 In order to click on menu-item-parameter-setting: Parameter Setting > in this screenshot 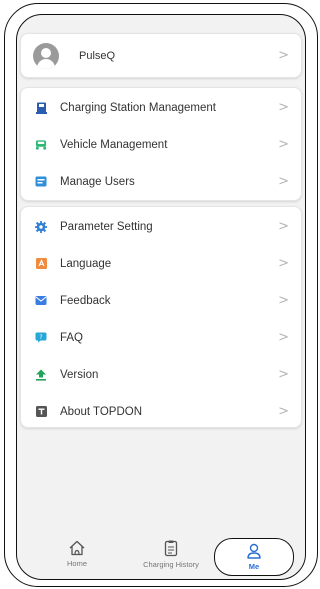, I will do `click(161, 226)`.